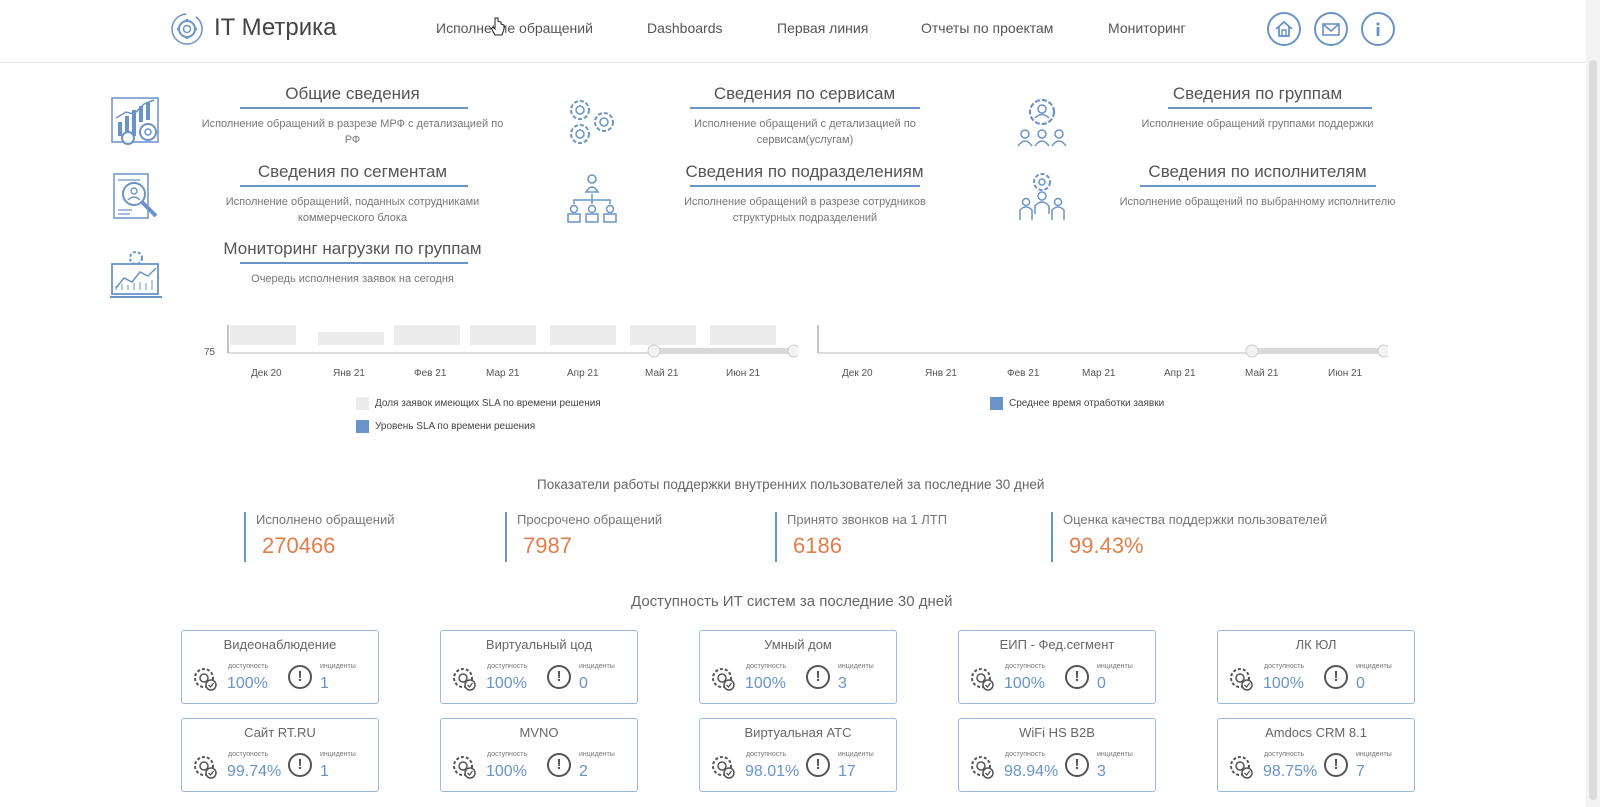  Describe the element at coordinates (857, 373) in the screenshot. I see `x-tick-label: Дек 20` at that location.